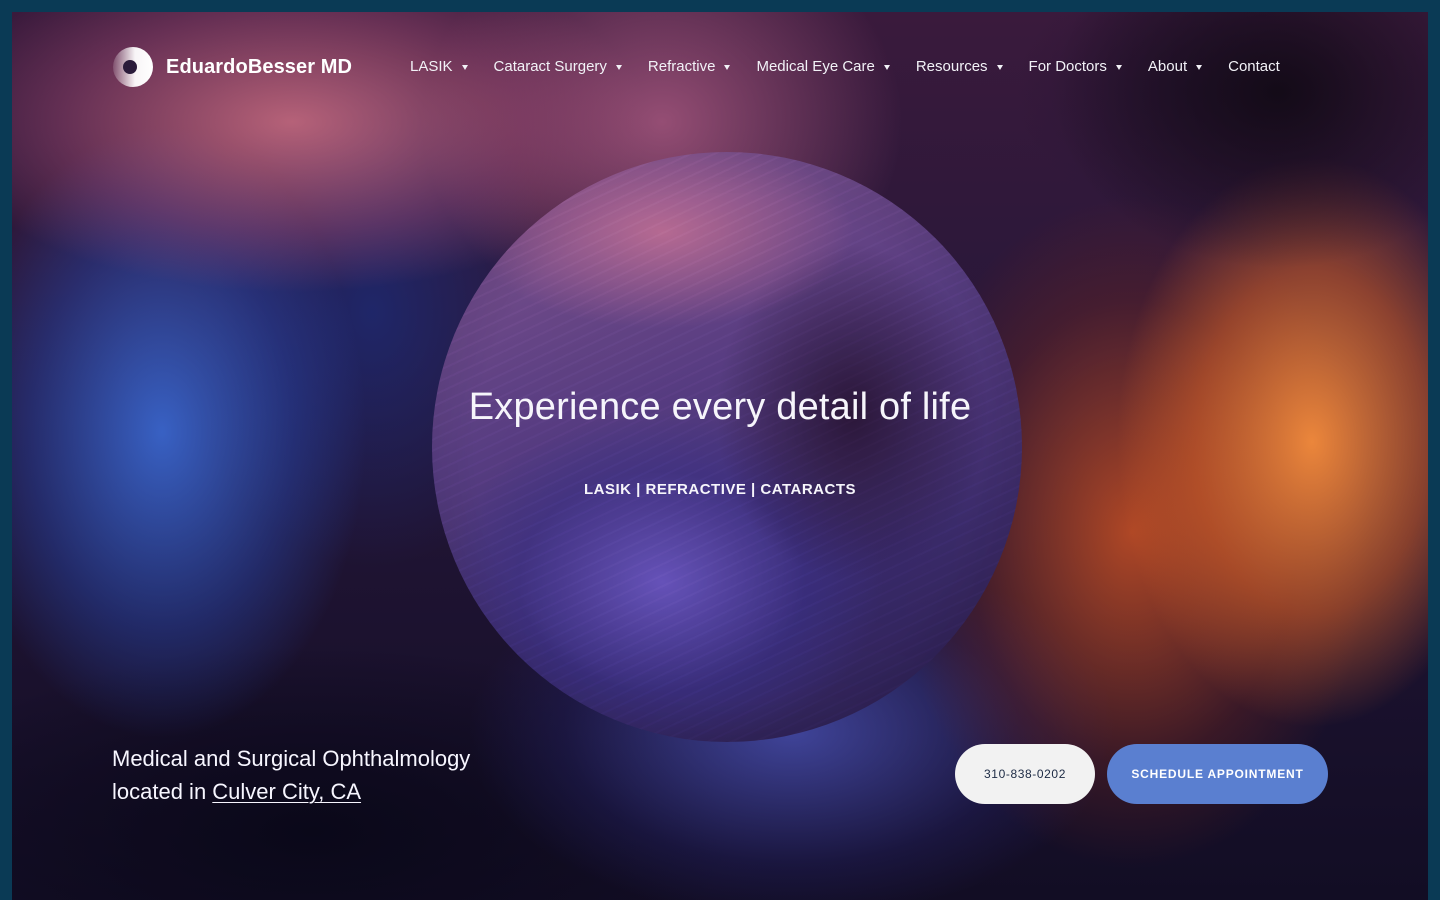  Describe the element at coordinates (162, 791) in the screenshot. I see `tagline-prefix: located in` at that location.